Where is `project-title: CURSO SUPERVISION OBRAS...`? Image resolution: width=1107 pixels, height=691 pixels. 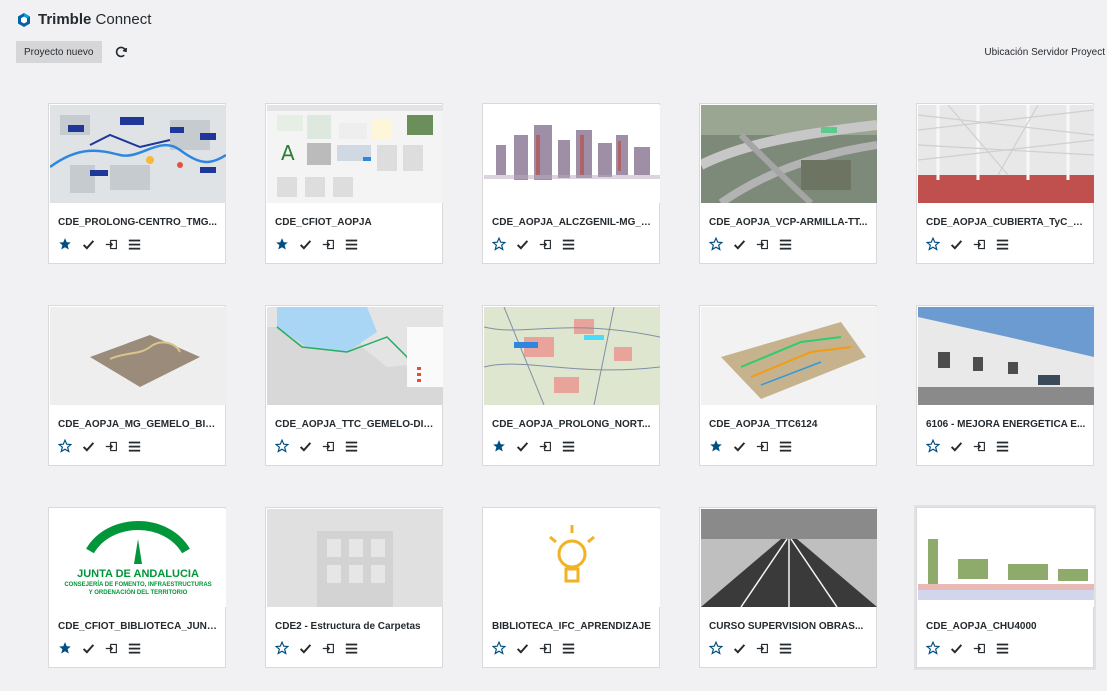 project-title: CURSO SUPERVISION OBRAS... is located at coordinates (789, 626).